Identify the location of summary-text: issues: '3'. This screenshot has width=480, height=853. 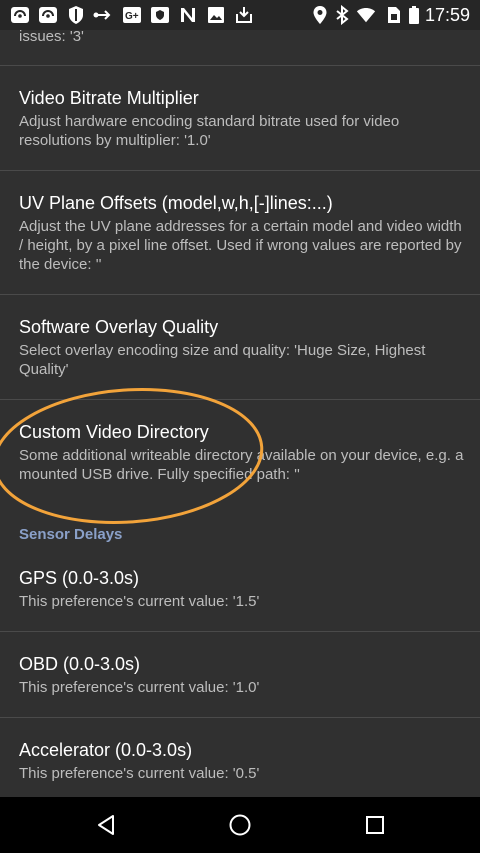
(51, 37).